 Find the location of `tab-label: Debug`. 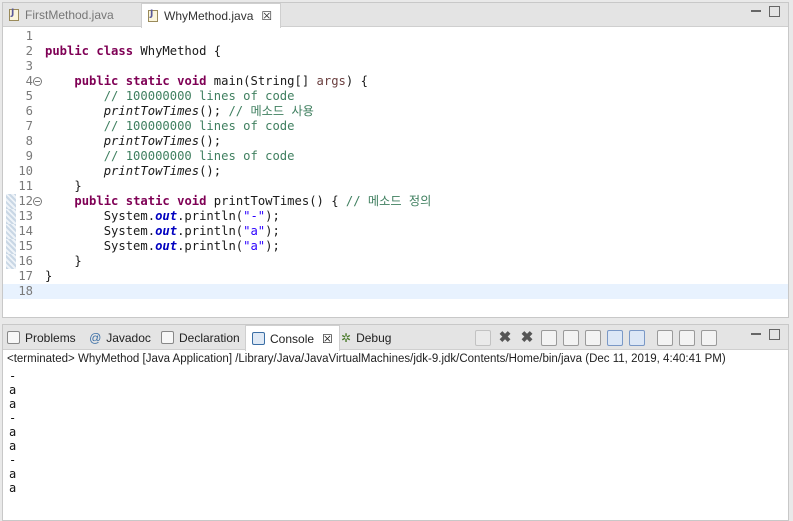

tab-label: Debug is located at coordinates (374, 337).